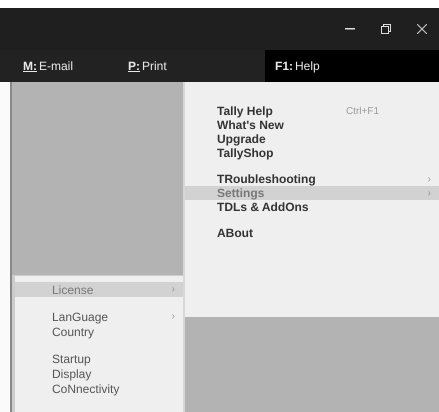  I want to click on menu-bar-item: M: E-mail, so click(48, 66).